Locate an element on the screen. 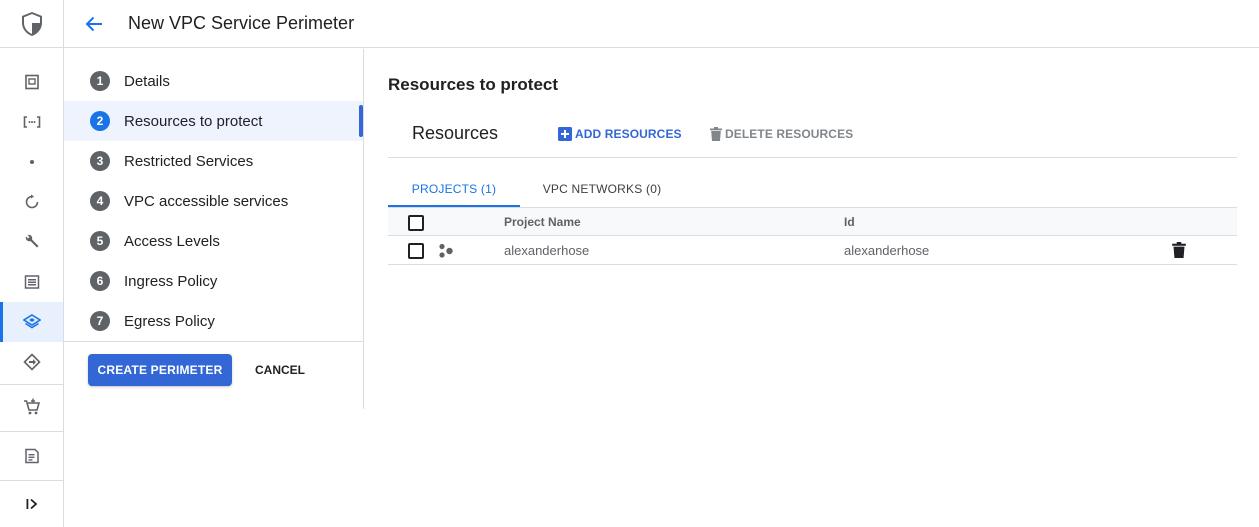 The width and height of the screenshot is (1259, 527). delete-resources-button: DELETE RESOURCES is located at coordinates (781, 134).